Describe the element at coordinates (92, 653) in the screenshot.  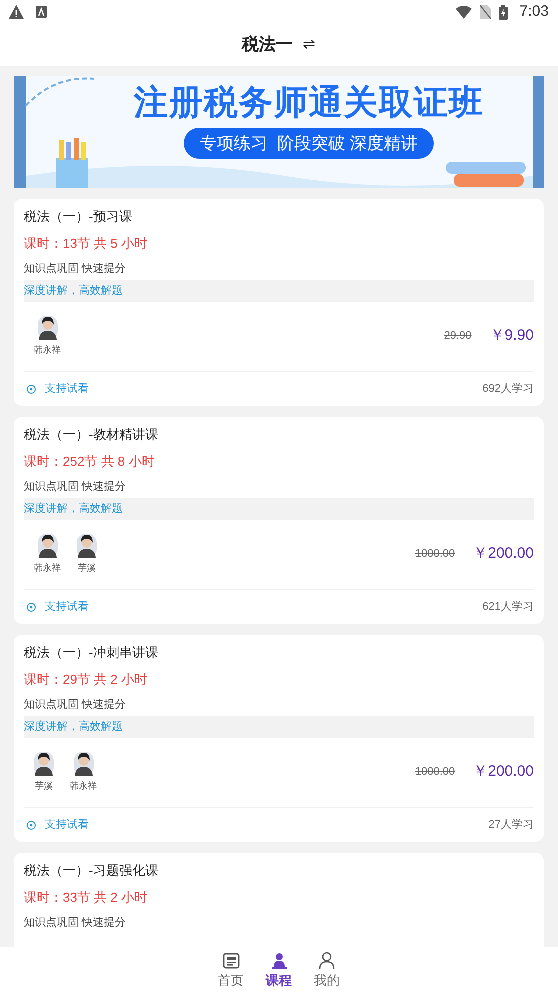
I see `course-title: 税法（一）-冲刺串讲课` at that location.